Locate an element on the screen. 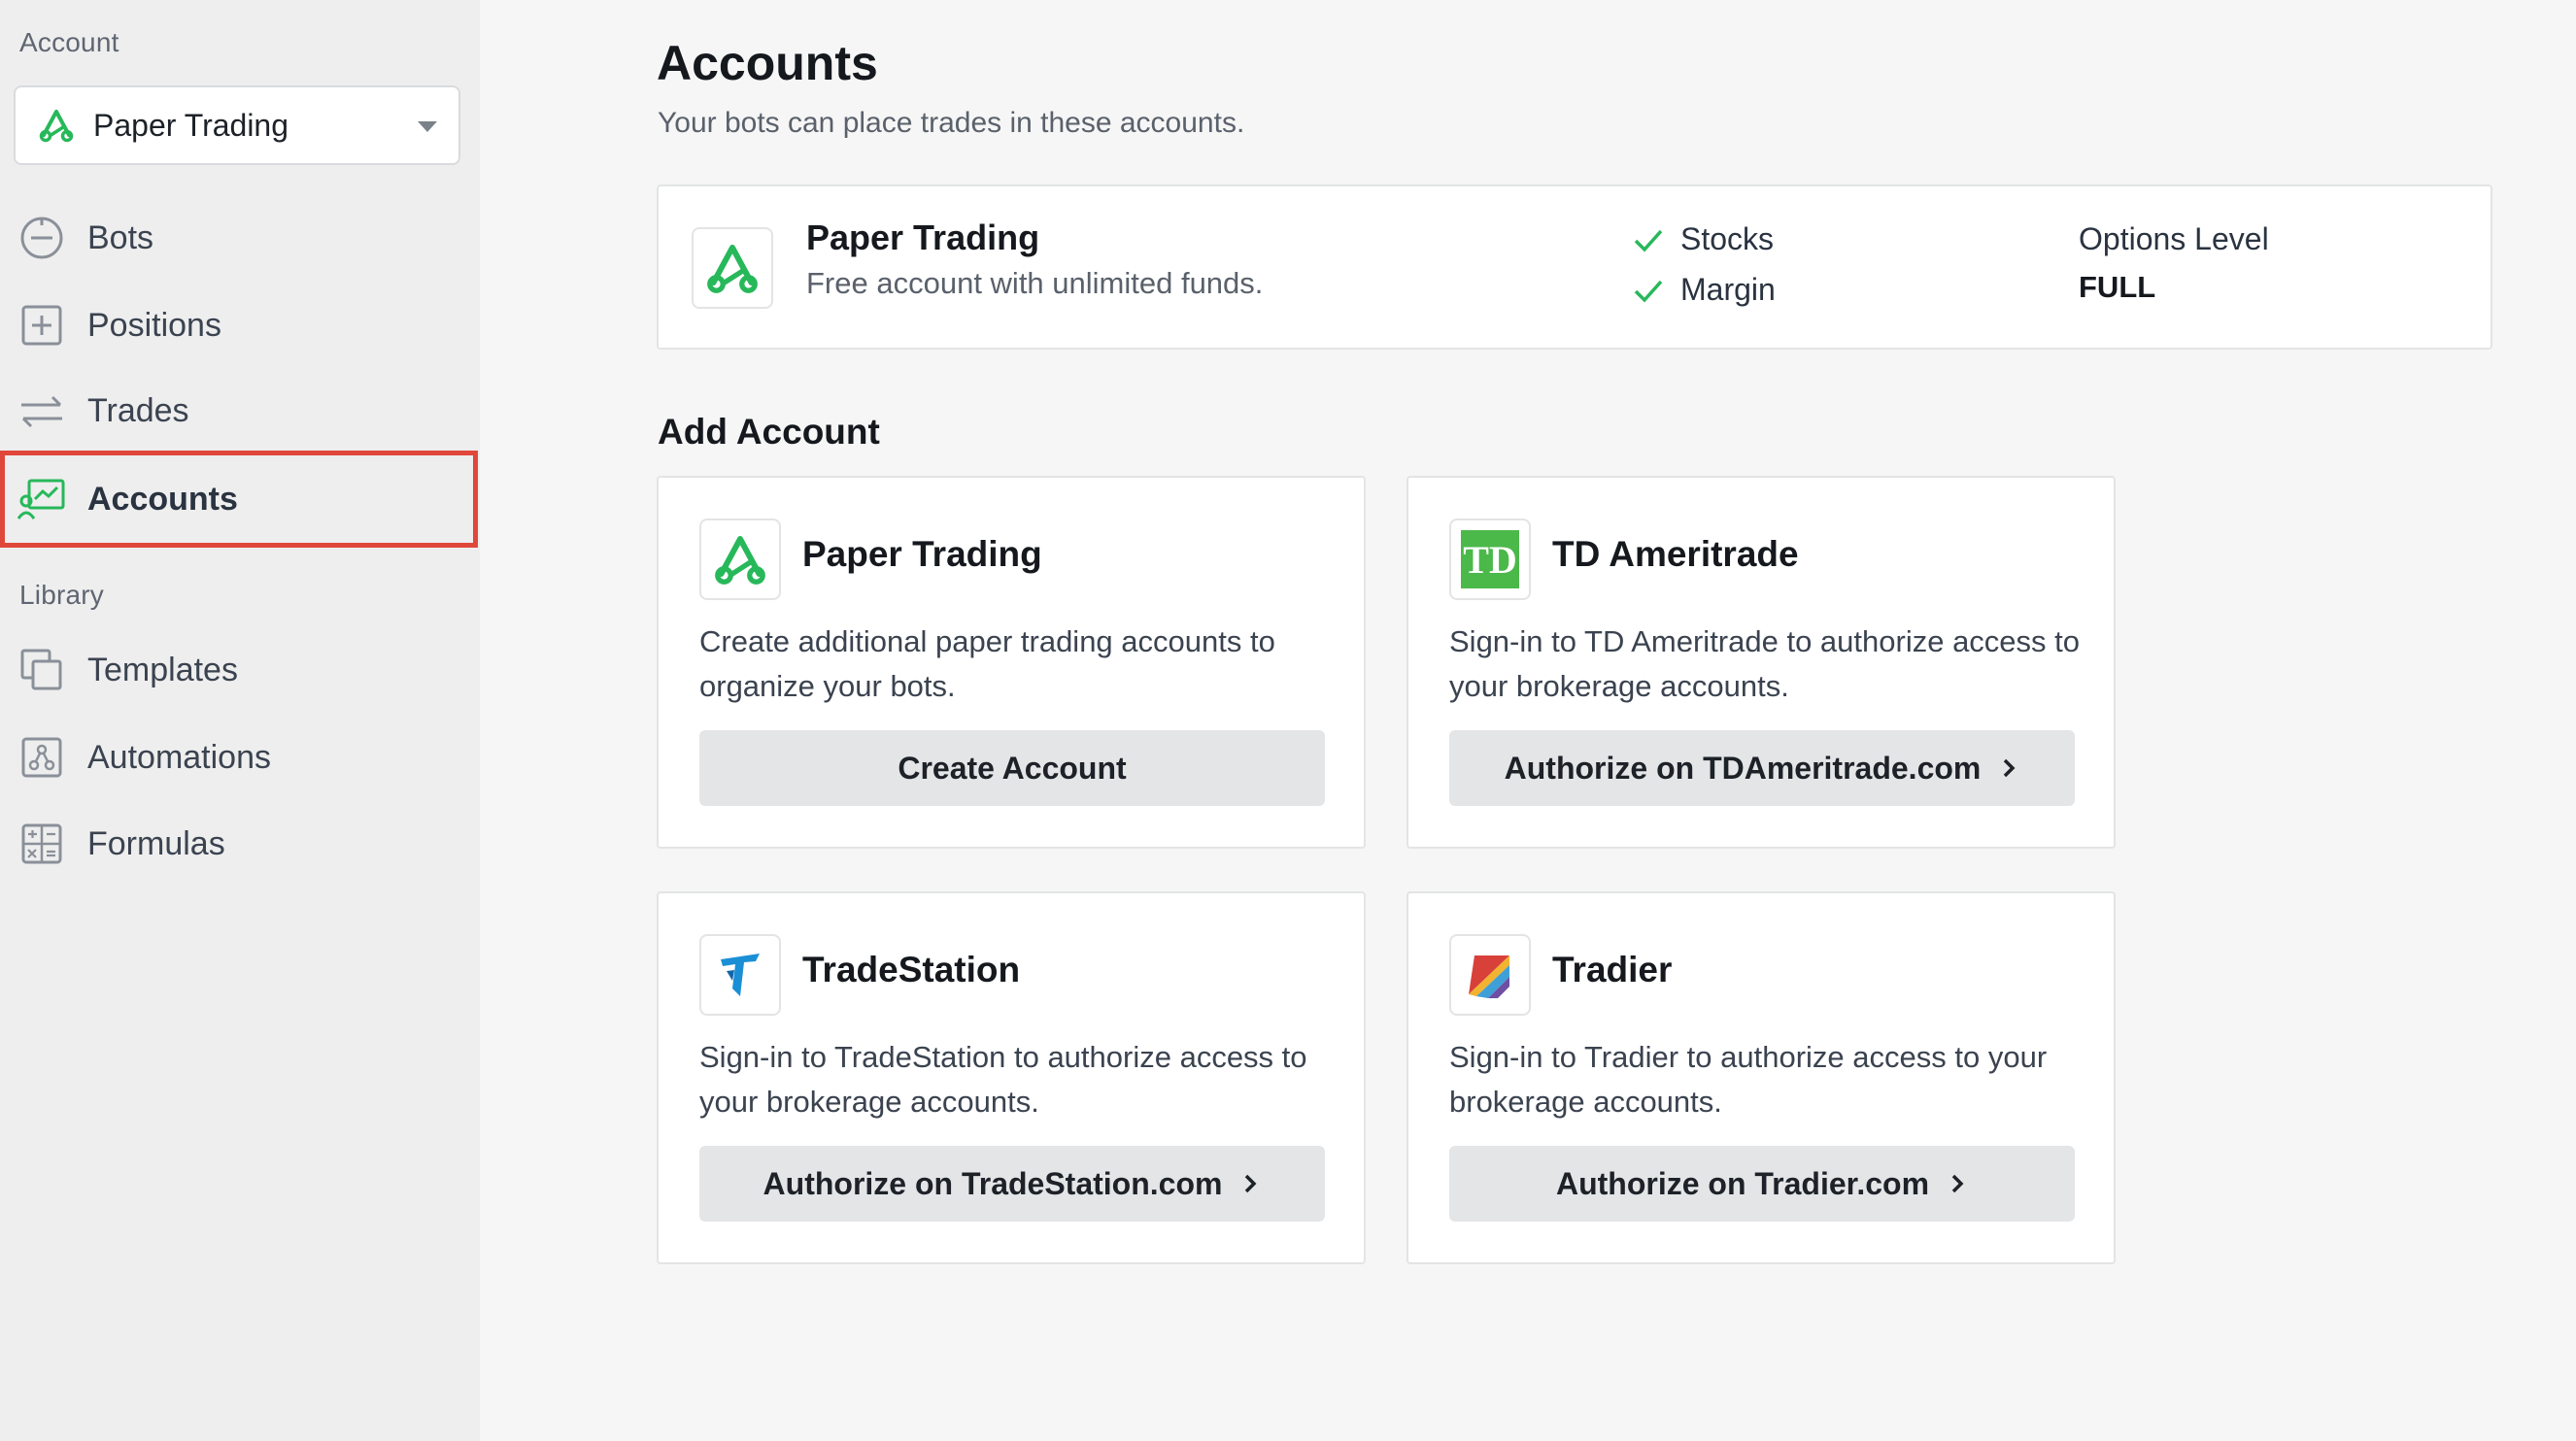 This screenshot has width=2576, height=1441. feature-margin: Margin is located at coordinates (1704, 290).